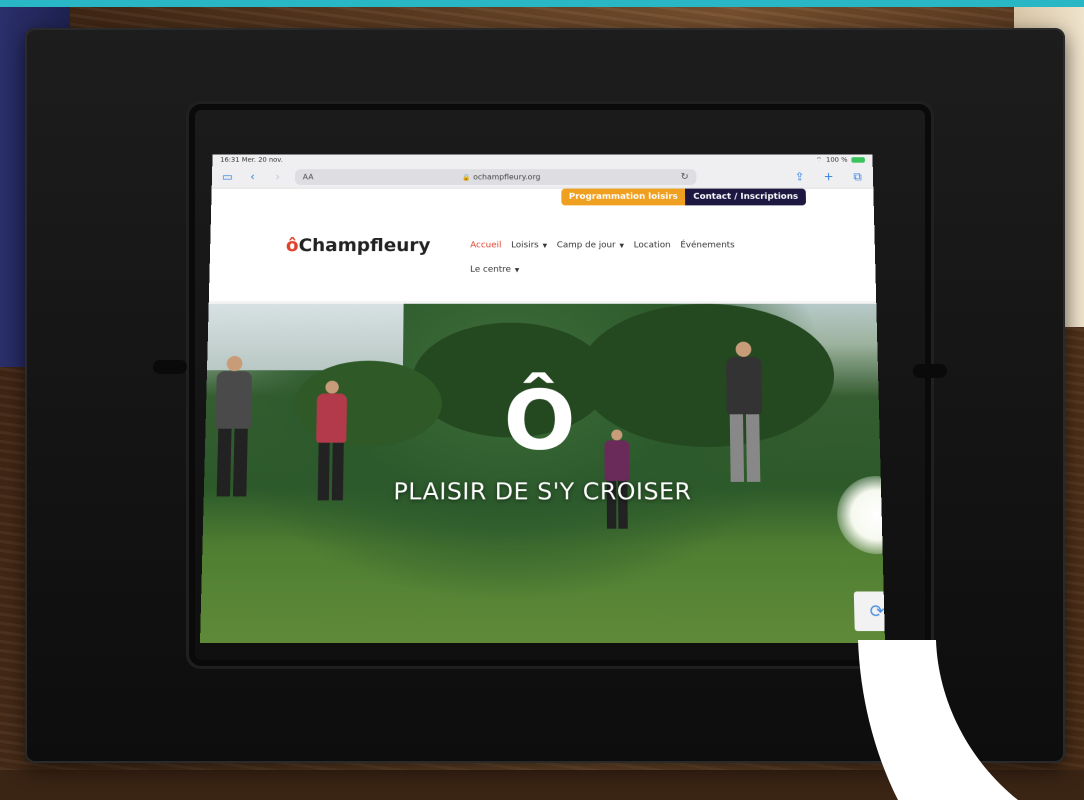 This screenshot has height=800, width=1084. Describe the element at coordinates (525, 245) in the screenshot. I see `nav-item-loisirs-label: Loisirs` at that location.